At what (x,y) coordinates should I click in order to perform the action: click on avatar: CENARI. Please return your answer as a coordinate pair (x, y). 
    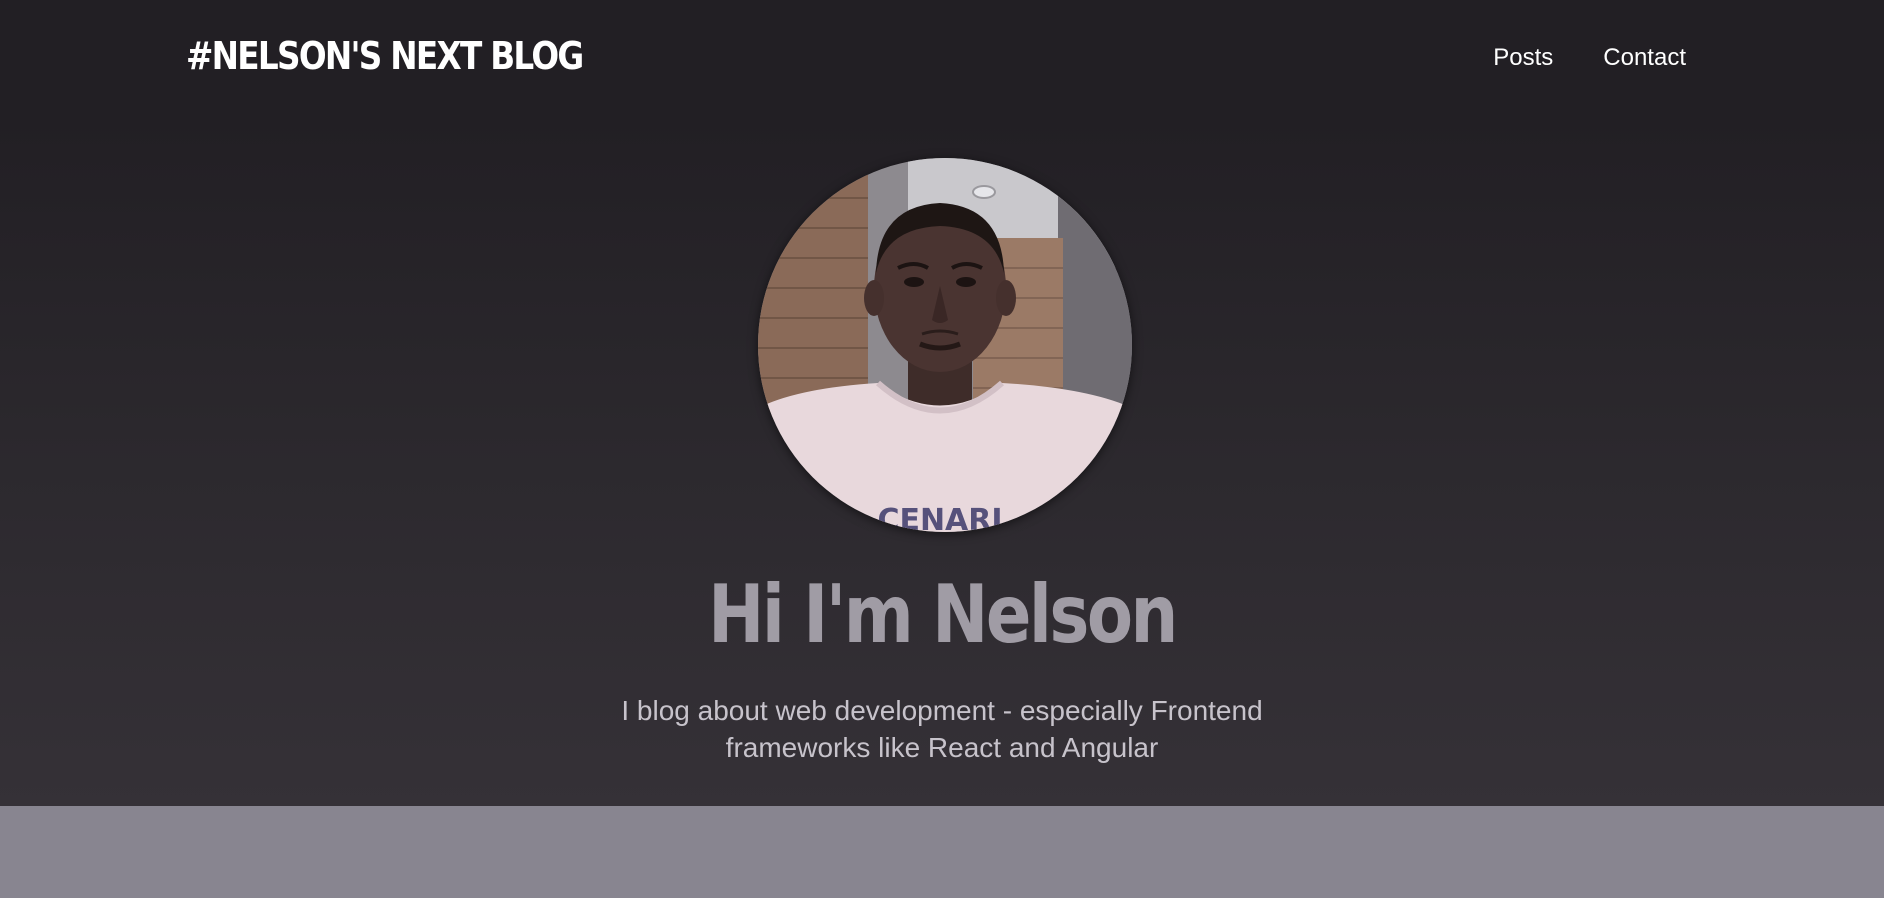
    Looking at the image, I should click on (945, 345).